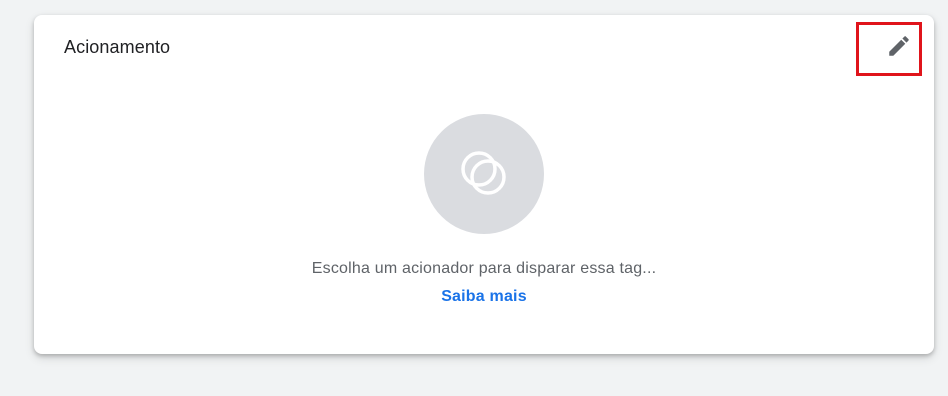 The image size is (948, 396). I want to click on edit-button, so click(889, 49).